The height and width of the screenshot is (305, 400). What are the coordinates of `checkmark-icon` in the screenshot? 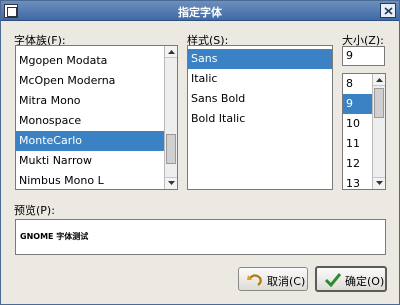 It's located at (333, 280).